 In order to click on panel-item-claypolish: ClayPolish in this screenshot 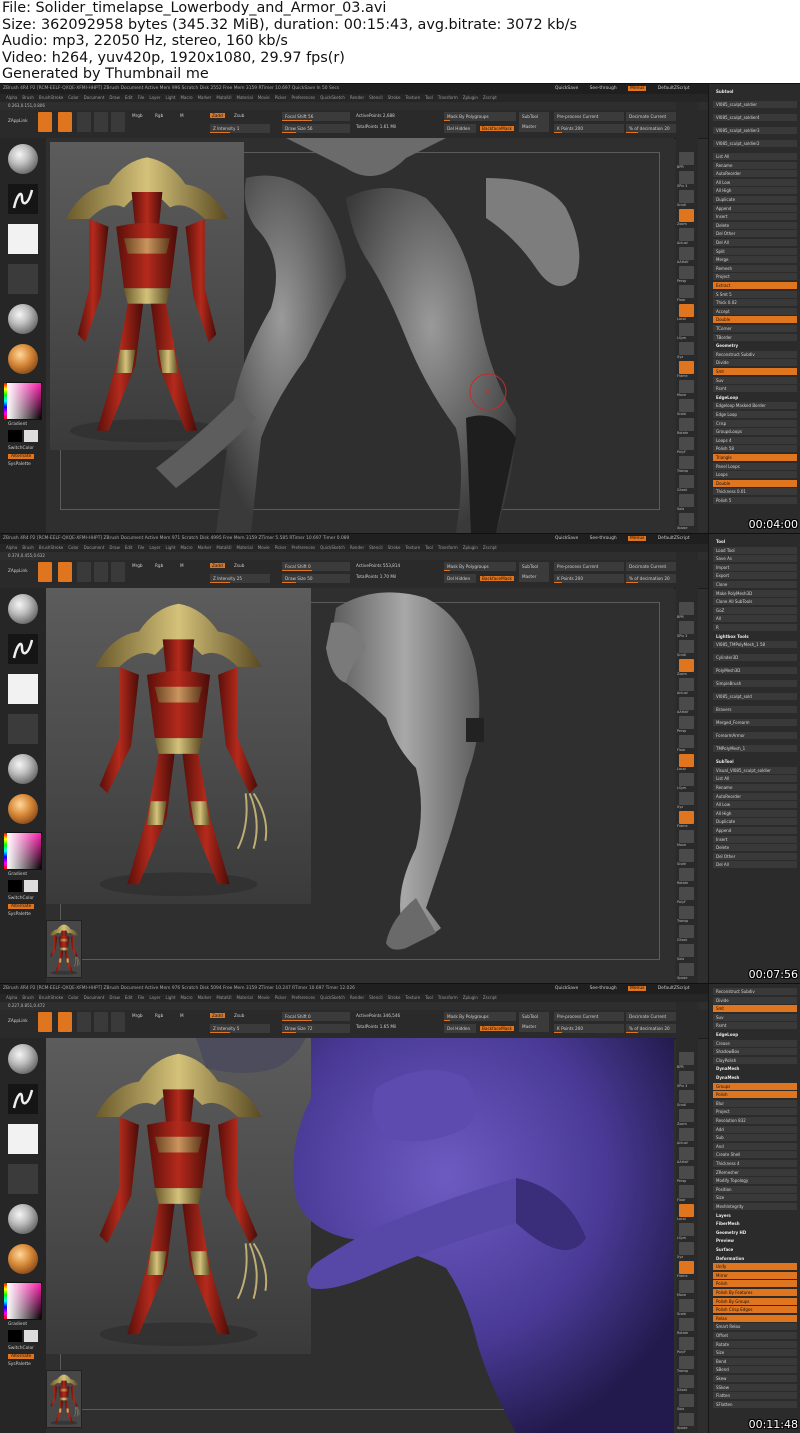, I will do `click(755, 1060)`.